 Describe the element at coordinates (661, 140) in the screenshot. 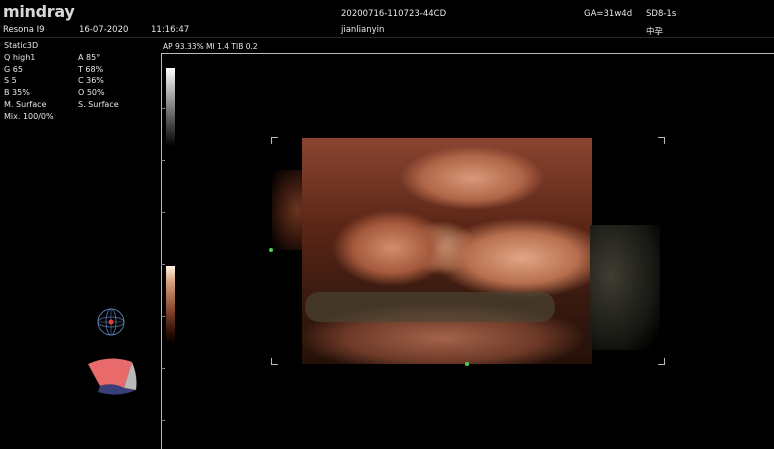

I see `roi-corner-top-right` at that location.